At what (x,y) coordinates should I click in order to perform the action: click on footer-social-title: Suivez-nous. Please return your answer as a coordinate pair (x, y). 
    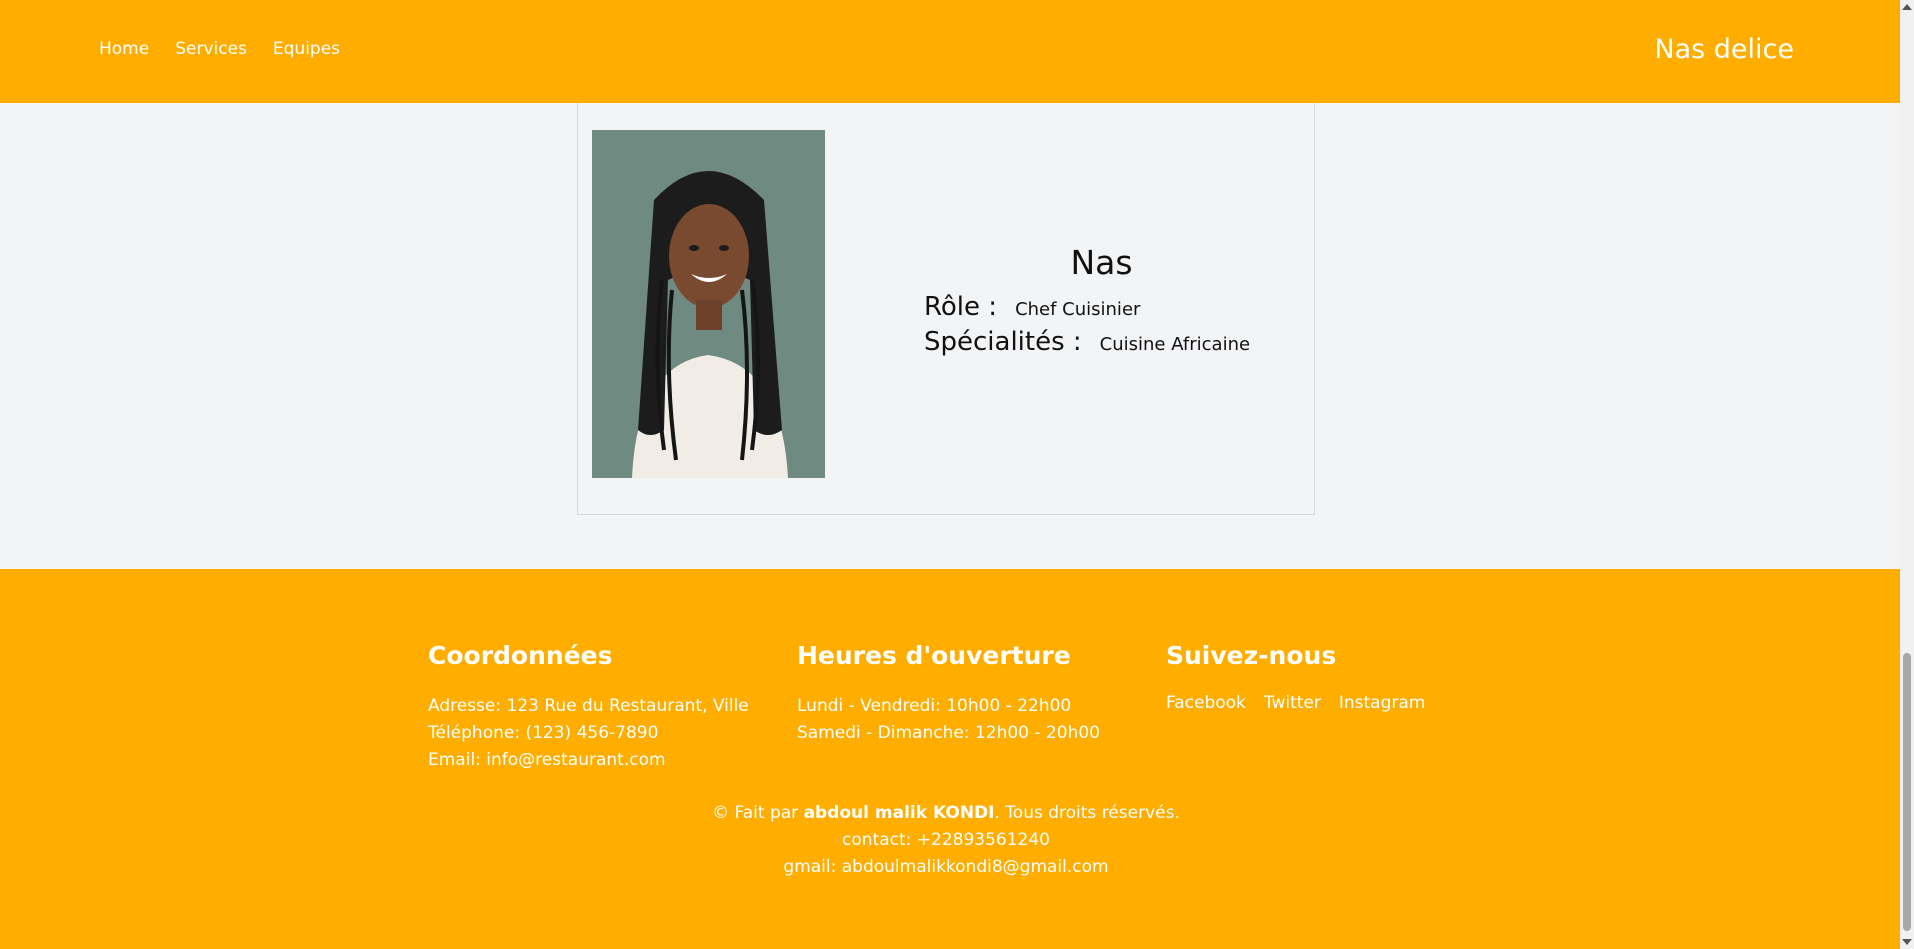
    Looking at the image, I should click on (1251, 655).